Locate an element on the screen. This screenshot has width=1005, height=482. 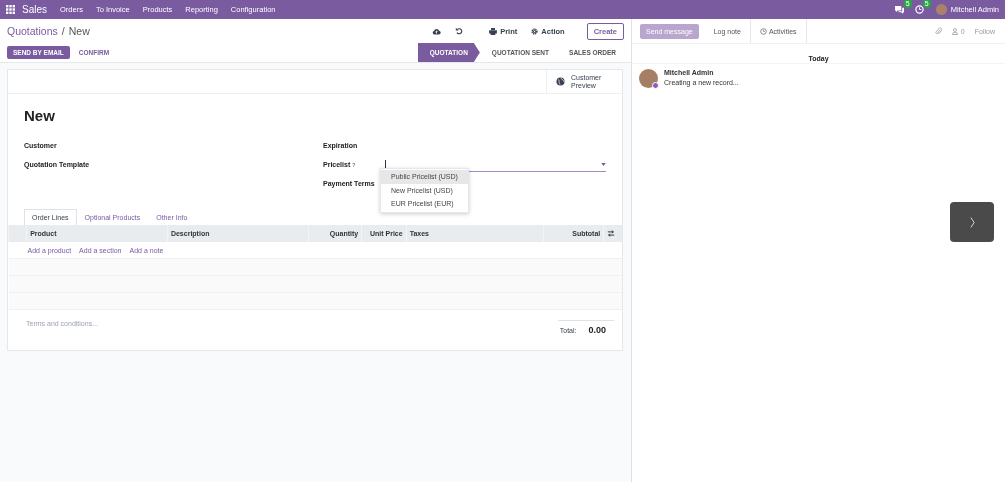
printer-icon is located at coordinates (493, 31).